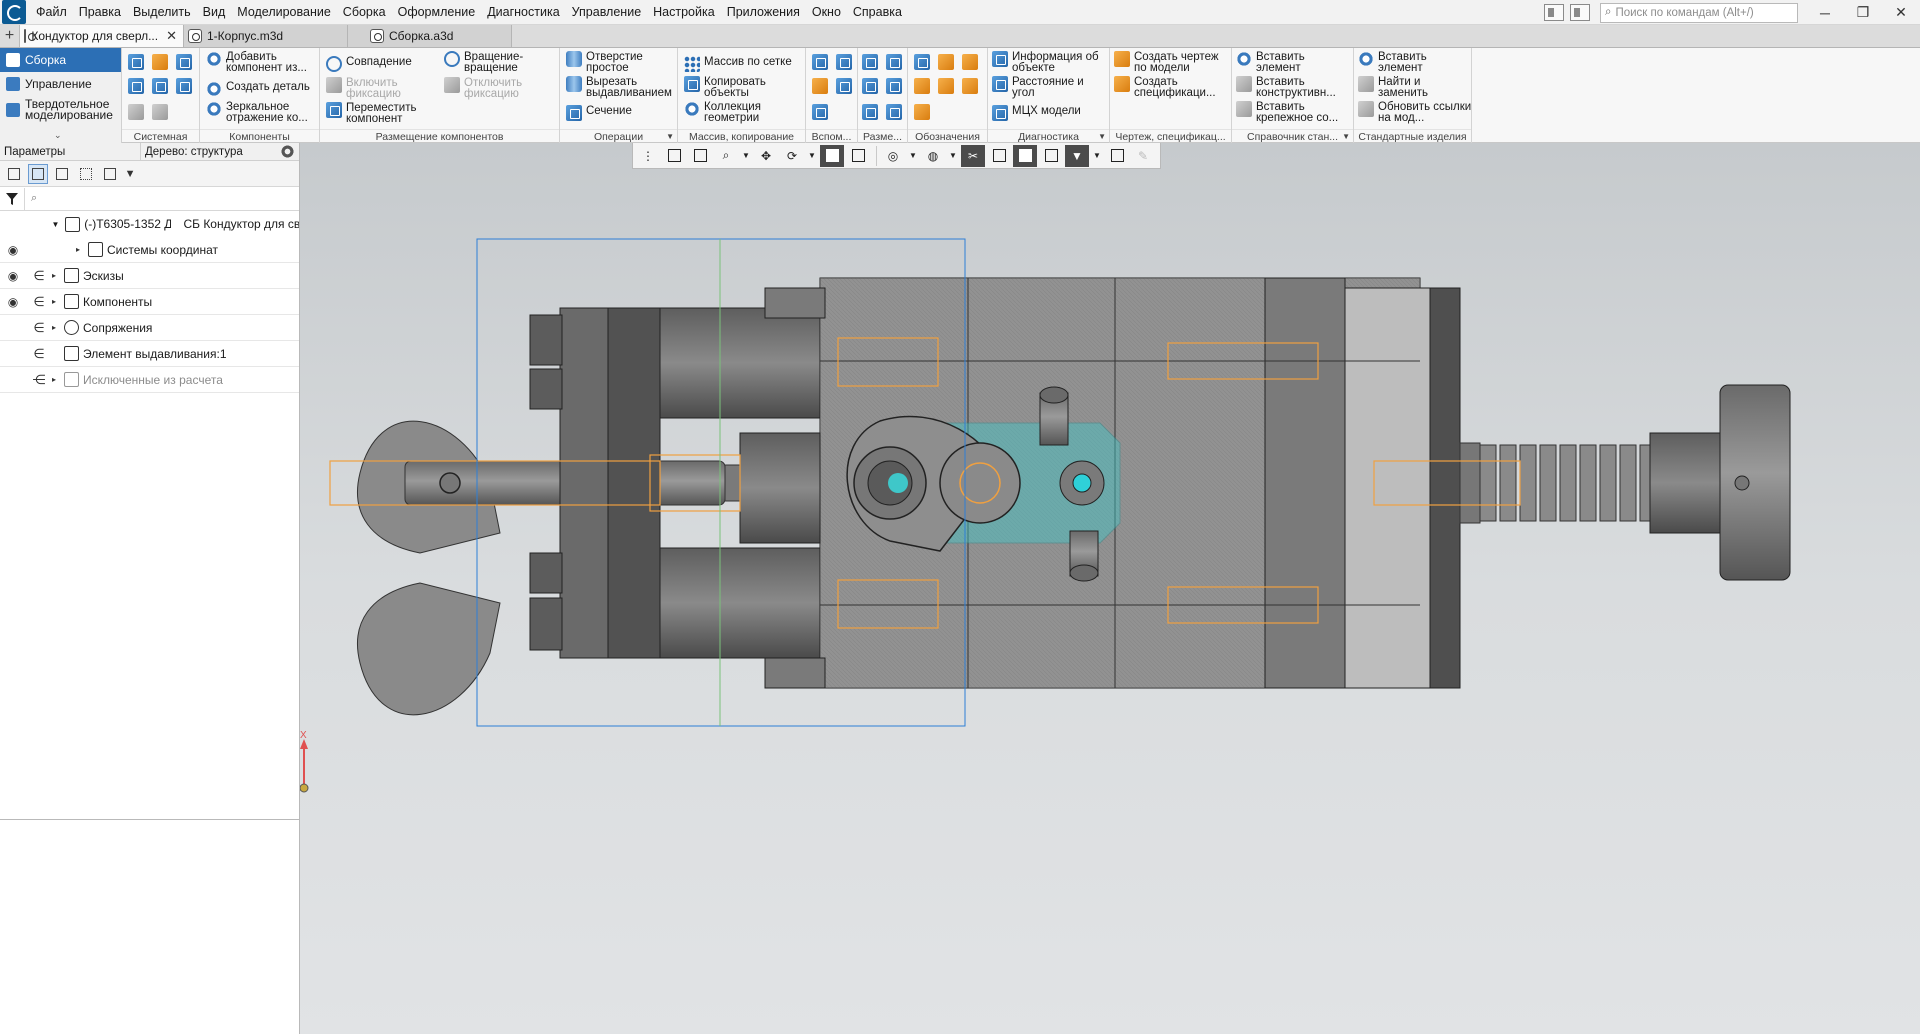  I want to click on new-file-icon, so click(136, 62).